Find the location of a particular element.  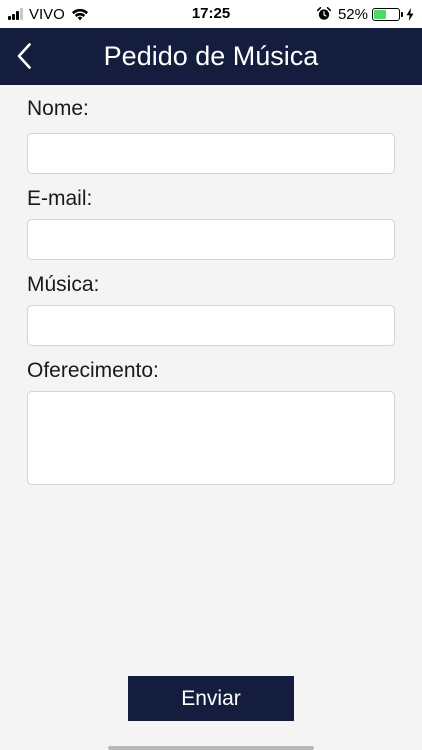

navigation-bar: Pedido de Música is located at coordinates (211, 56).